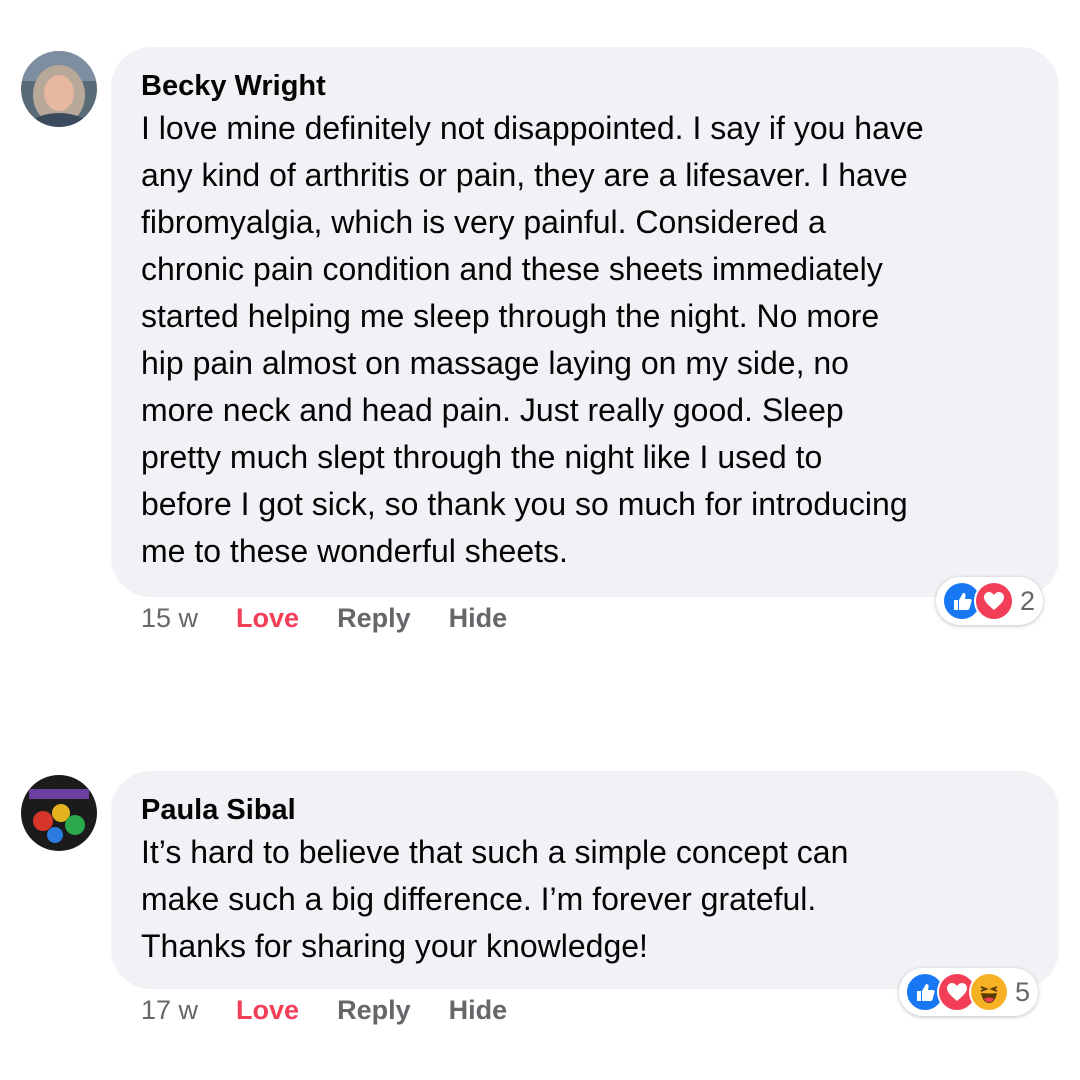 The width and height of the screenshot is (1080, 1080). What do you see at coordinates (1028, 600) in the screenshot?
I see `reaction-count: 2` at bounding box center [1028, 600].